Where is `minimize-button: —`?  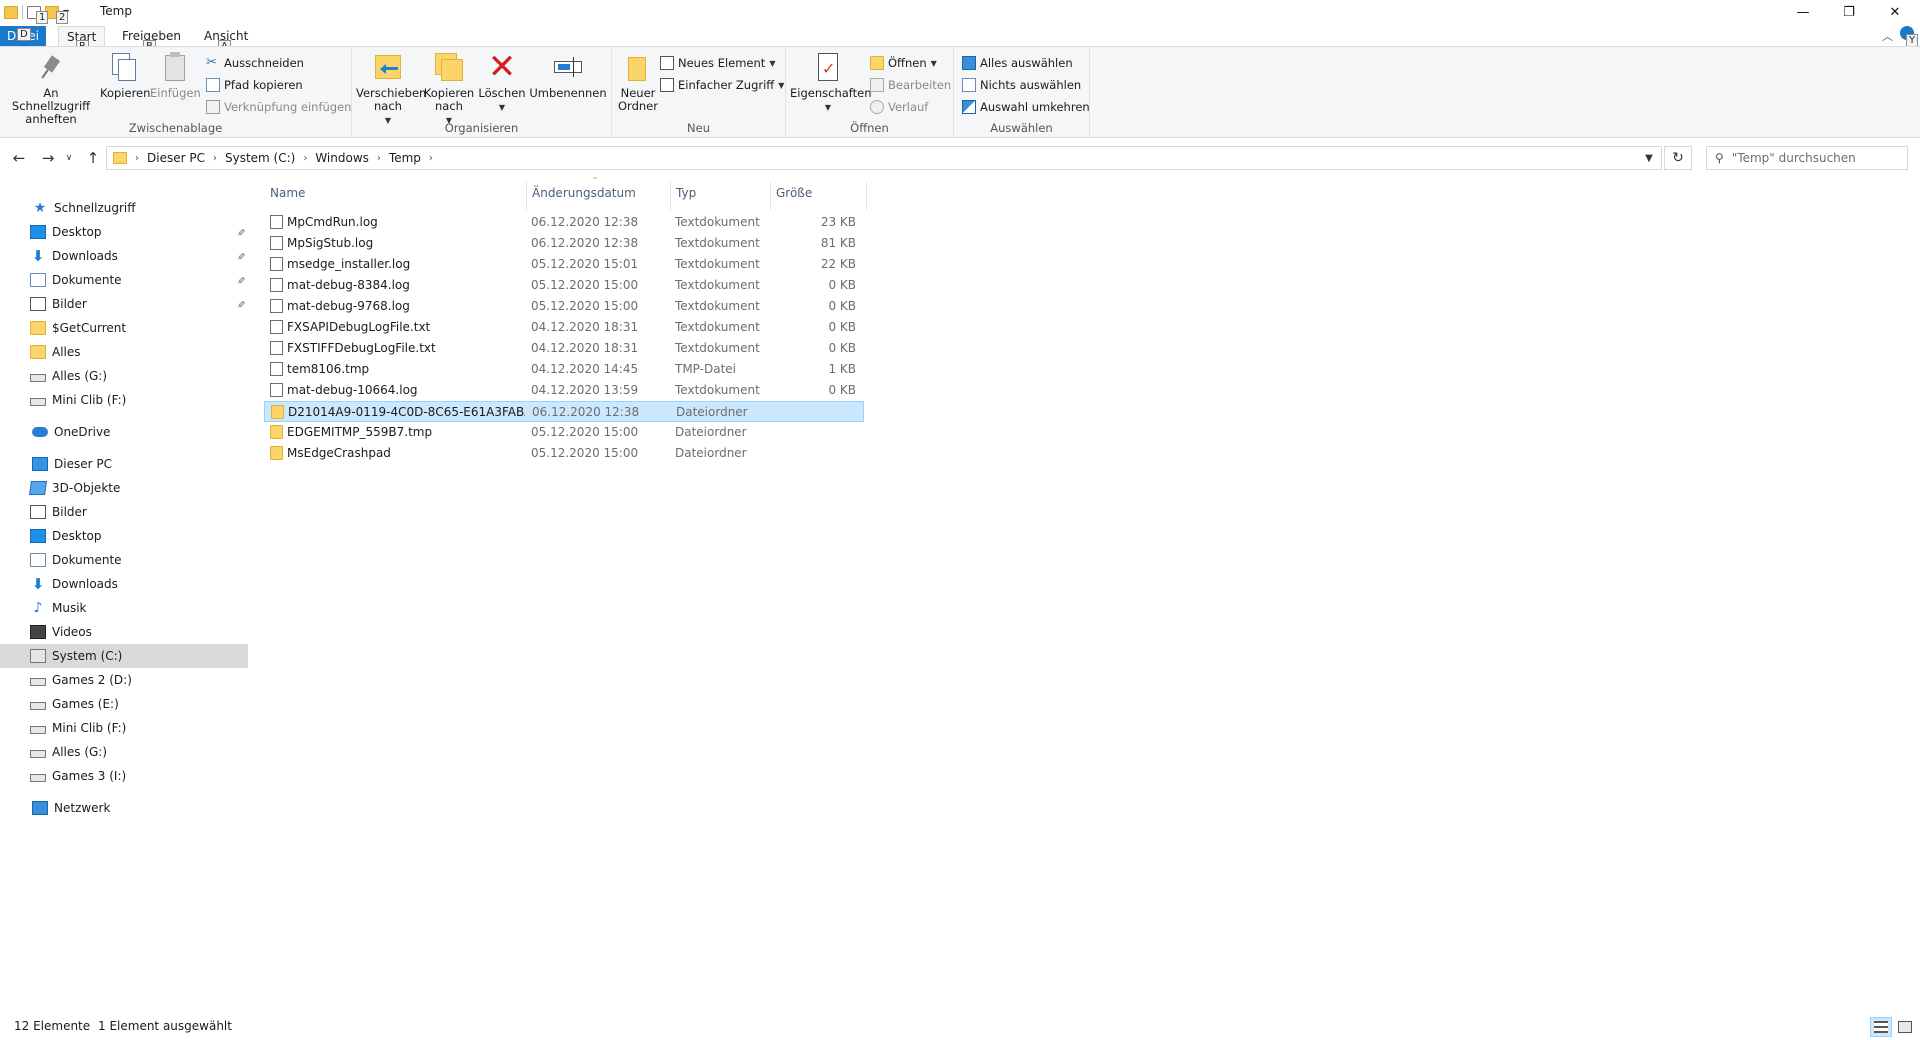 minimize-button: — is located at coordinates (1803, 12).